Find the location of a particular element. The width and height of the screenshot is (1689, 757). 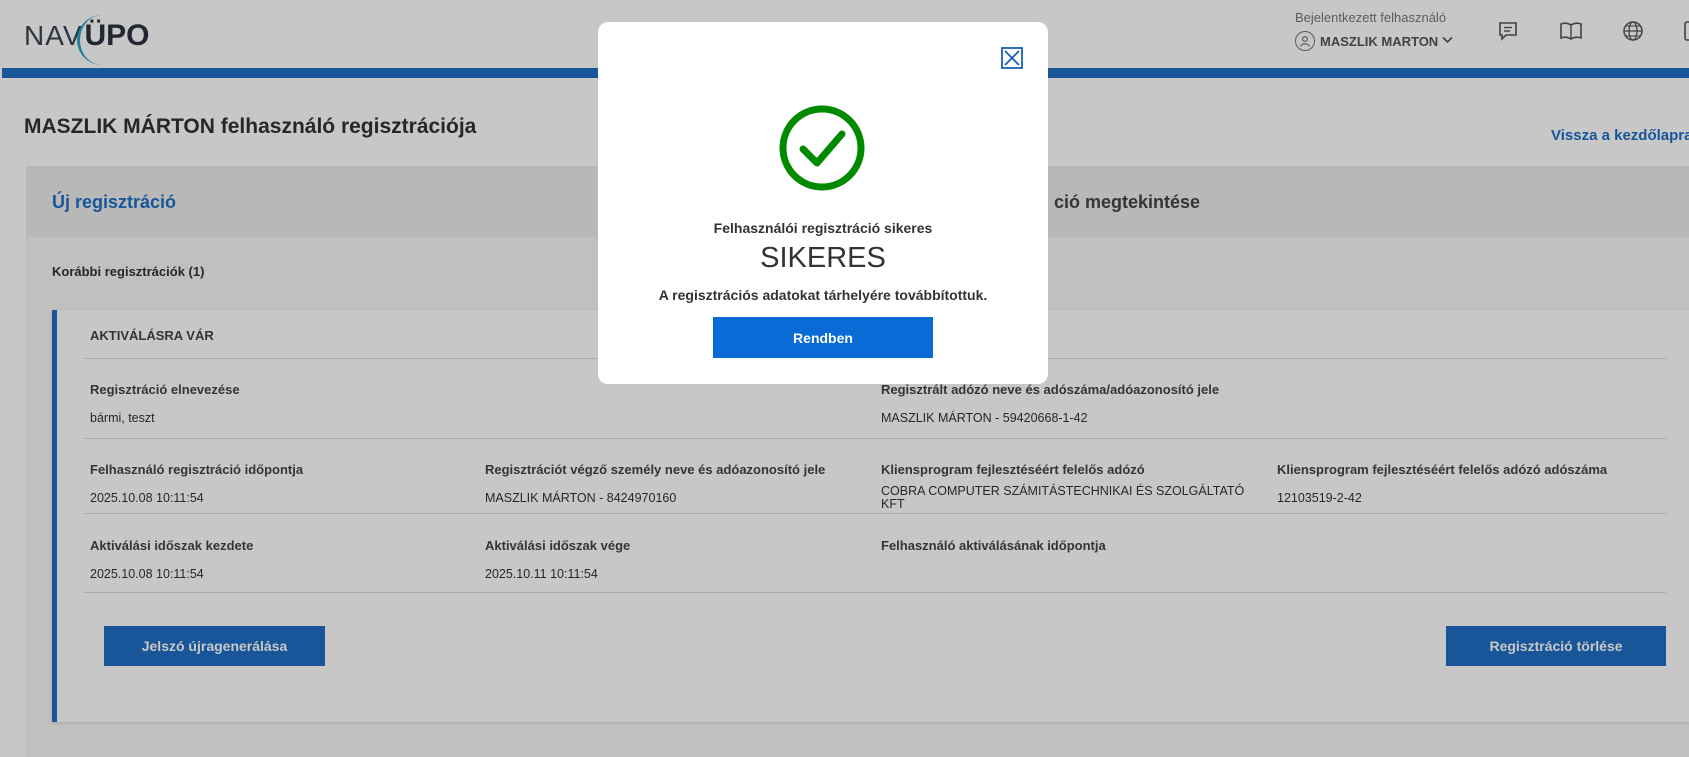

ok-button: Rendben is located at coordinates (823, 337).